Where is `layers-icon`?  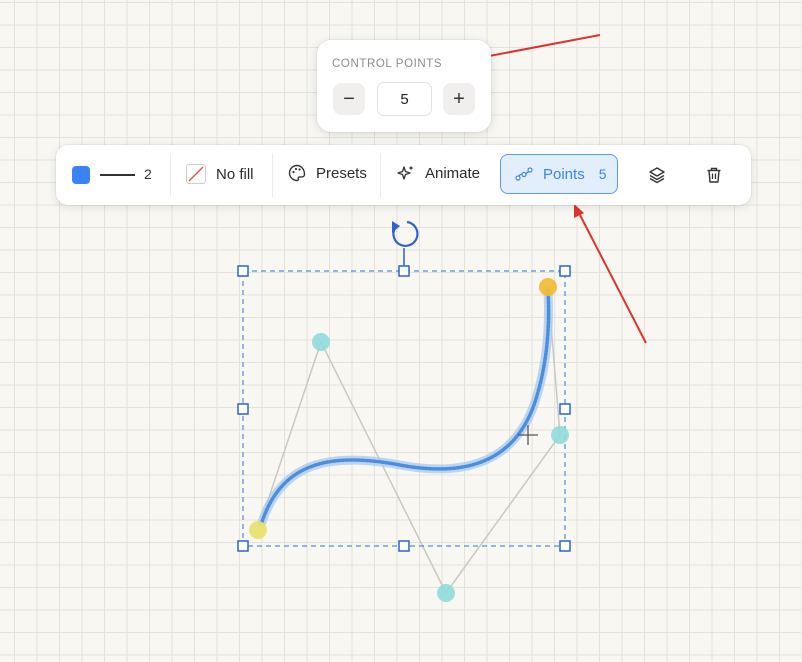
layers-icon is located at coordinates (657, 175).